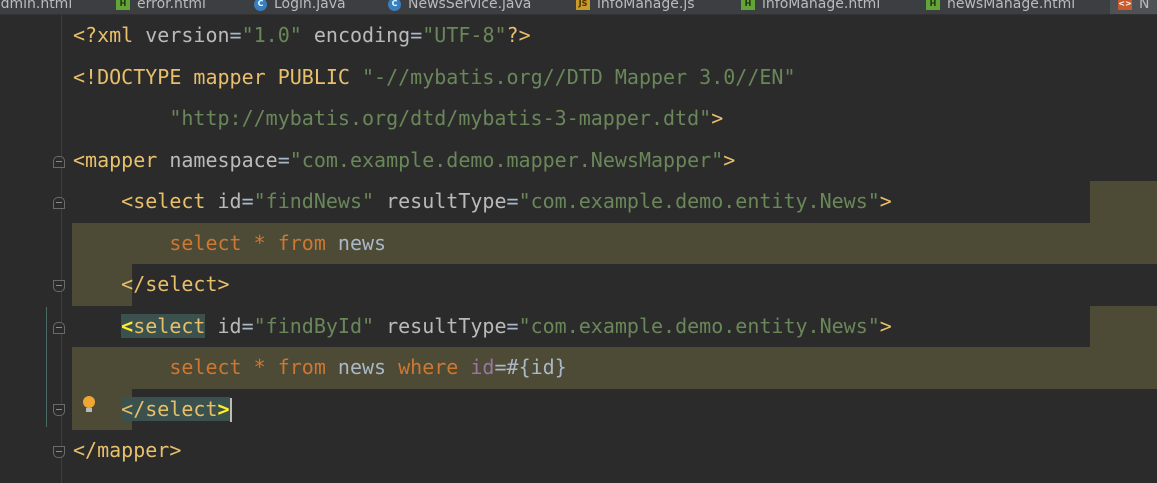 The width and height of the screenshot is (1157, 483). I want to click on code-line-7: </select>, so click(151, 285).